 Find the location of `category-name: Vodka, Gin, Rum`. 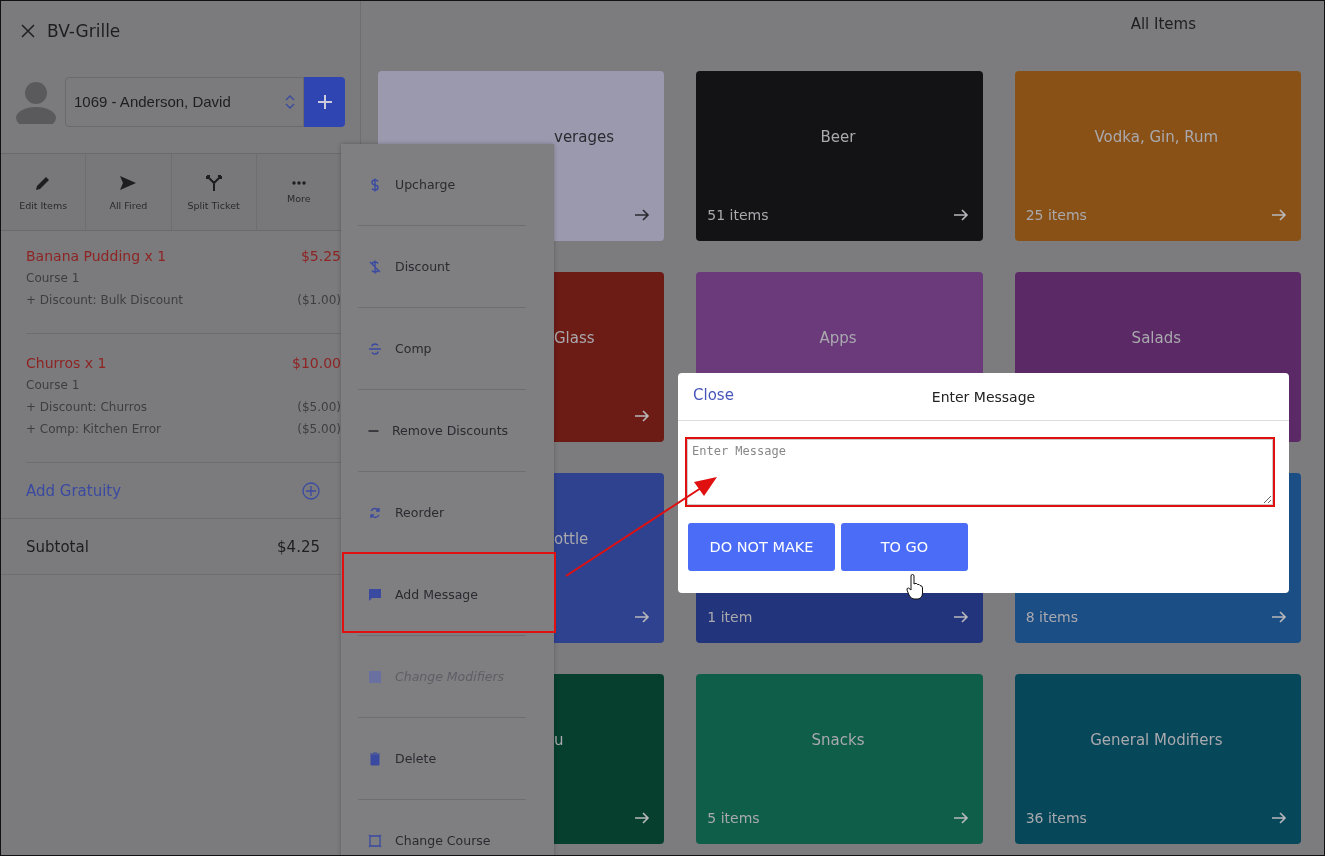

category-name: Vodka, Gin, Rum is located at coordinates (1156, 137).